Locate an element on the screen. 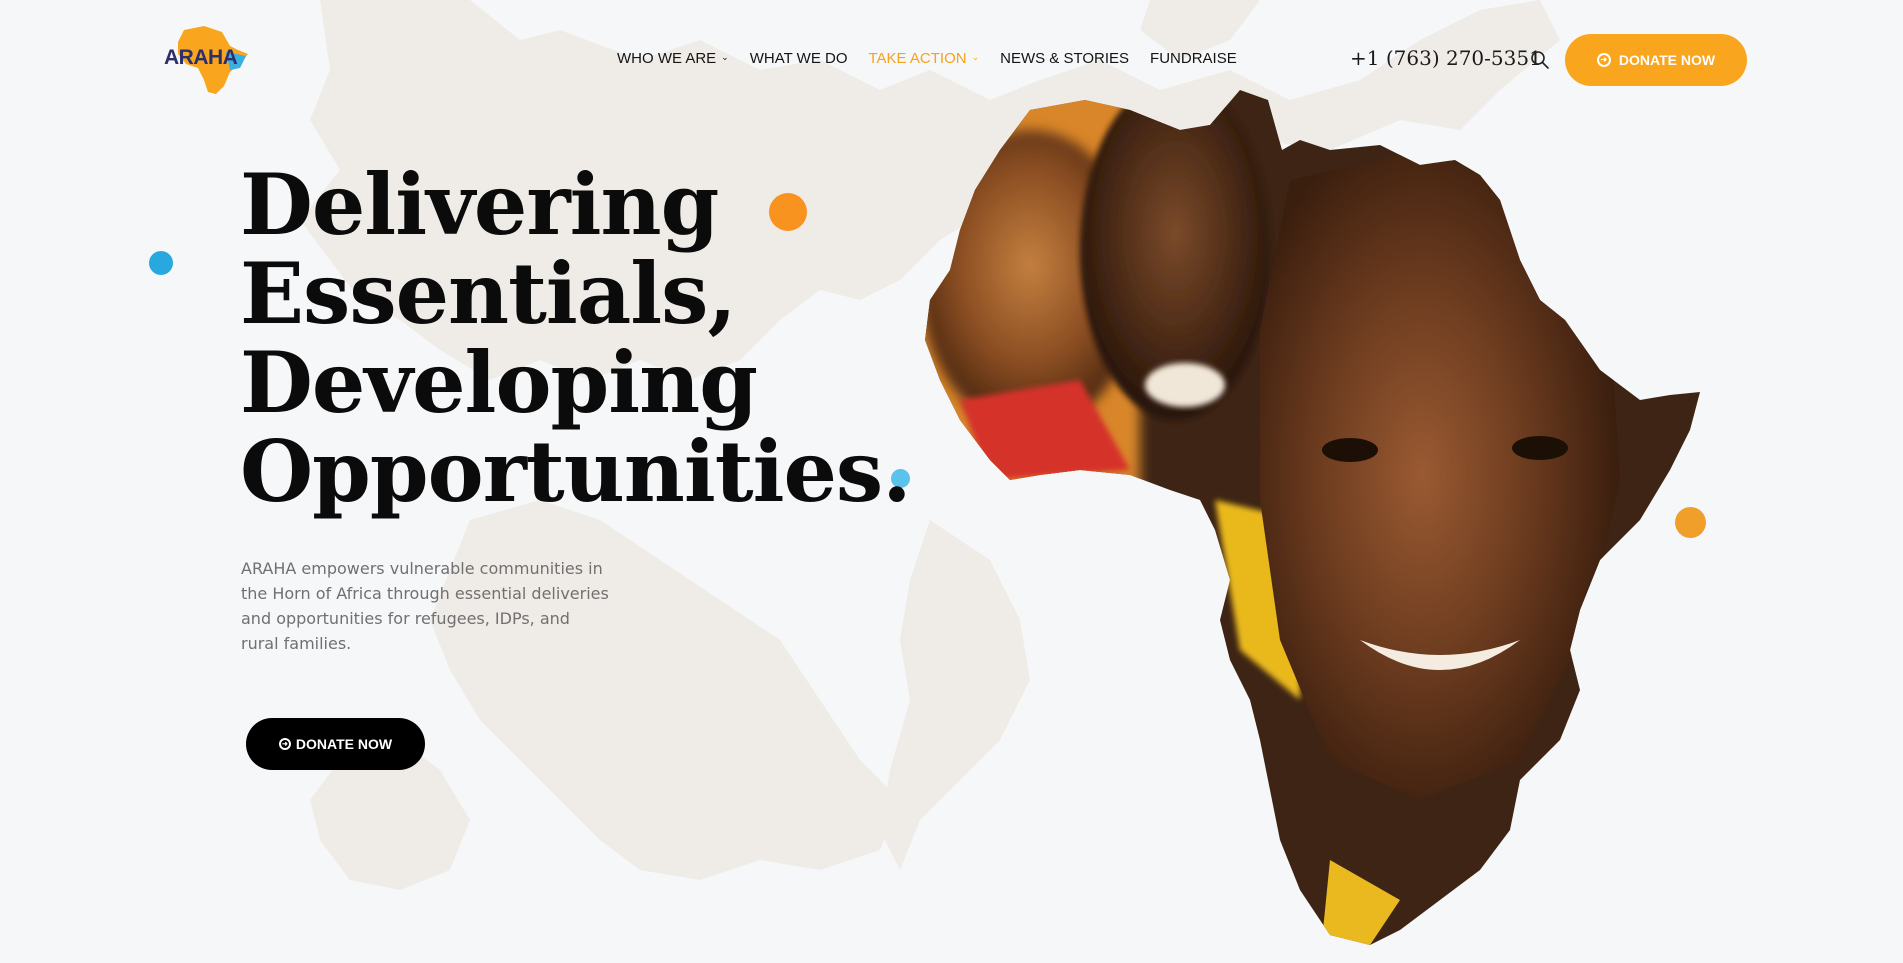 The image size is (1903, 963). nav-item-label: FUNDRAISE is located at coordinates (1193, 58).